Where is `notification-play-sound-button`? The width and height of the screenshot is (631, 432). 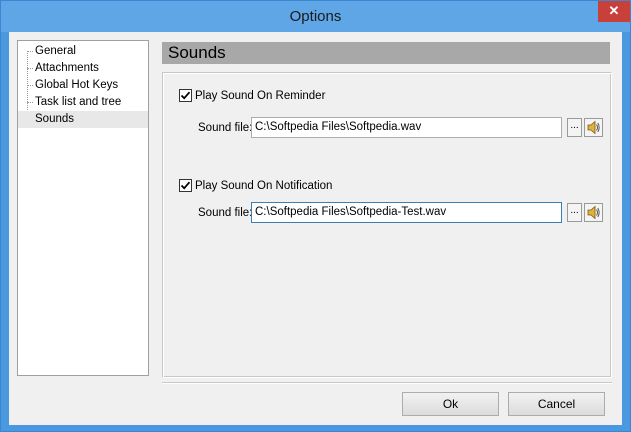
notification-play-sound-button is located at coordinates (593, 212).